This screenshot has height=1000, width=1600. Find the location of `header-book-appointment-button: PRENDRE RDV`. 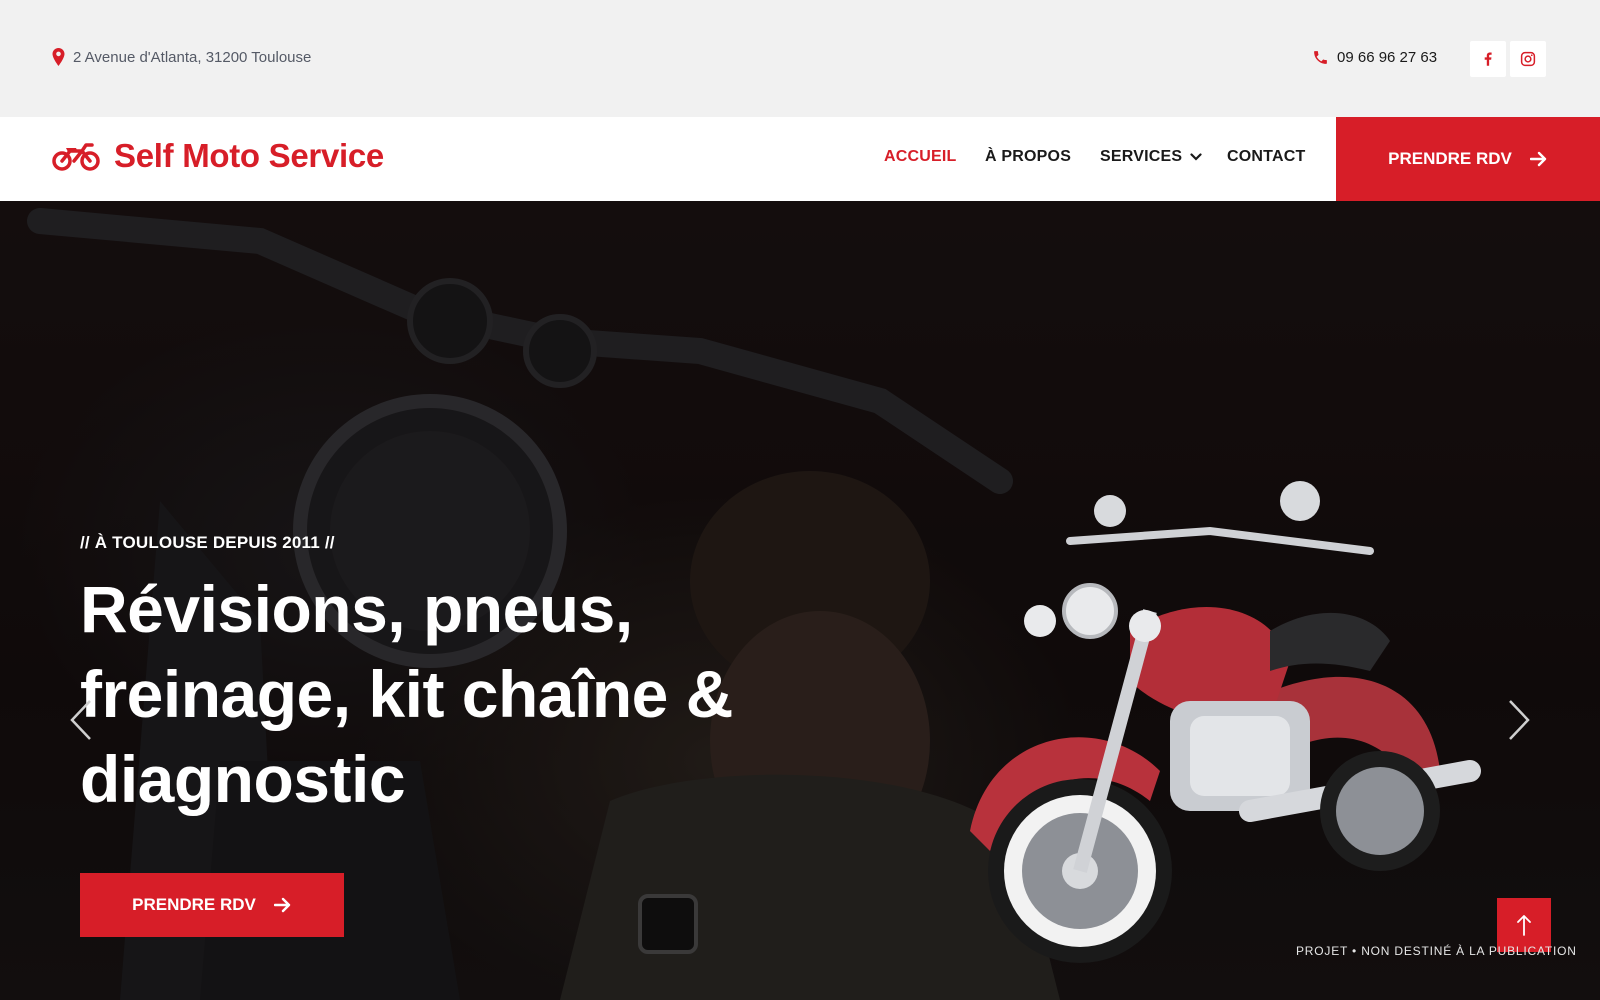

header-book-appointment-button: PRENDRE RDV is located at coordinates (1468, 159).